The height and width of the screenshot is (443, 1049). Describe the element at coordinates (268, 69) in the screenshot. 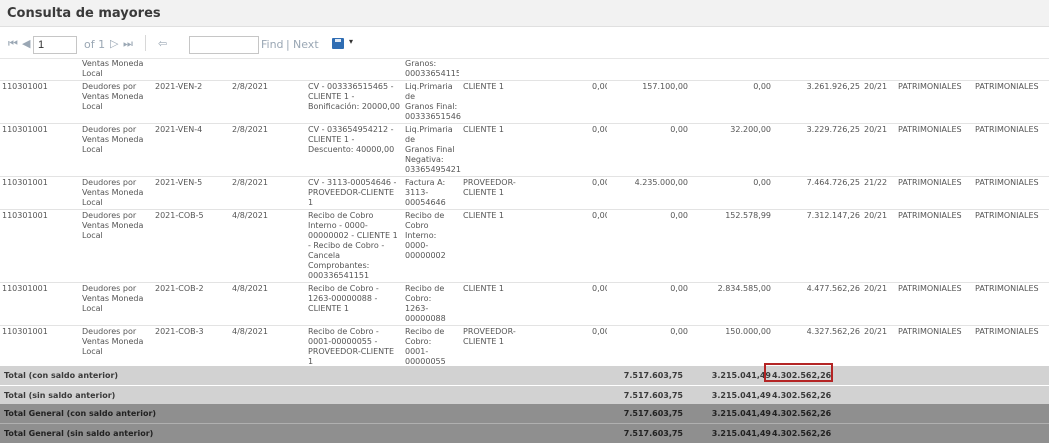

I see `entry-date` at that location.